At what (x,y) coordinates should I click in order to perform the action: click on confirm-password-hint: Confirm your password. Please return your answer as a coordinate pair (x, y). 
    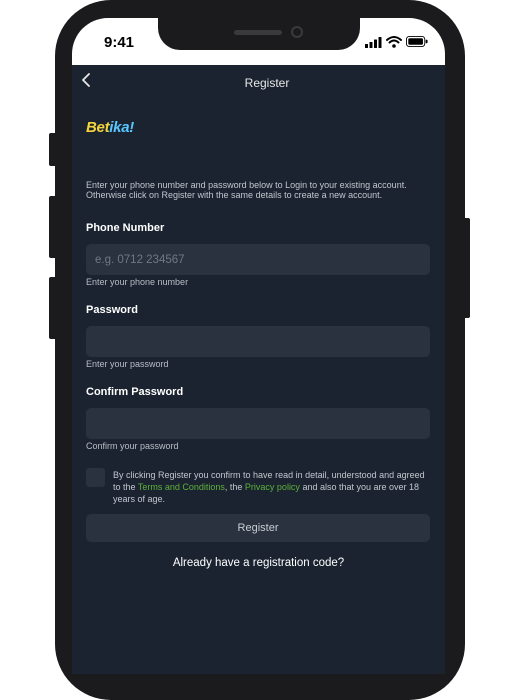
    Looking at the image, I should click on (132, 446).